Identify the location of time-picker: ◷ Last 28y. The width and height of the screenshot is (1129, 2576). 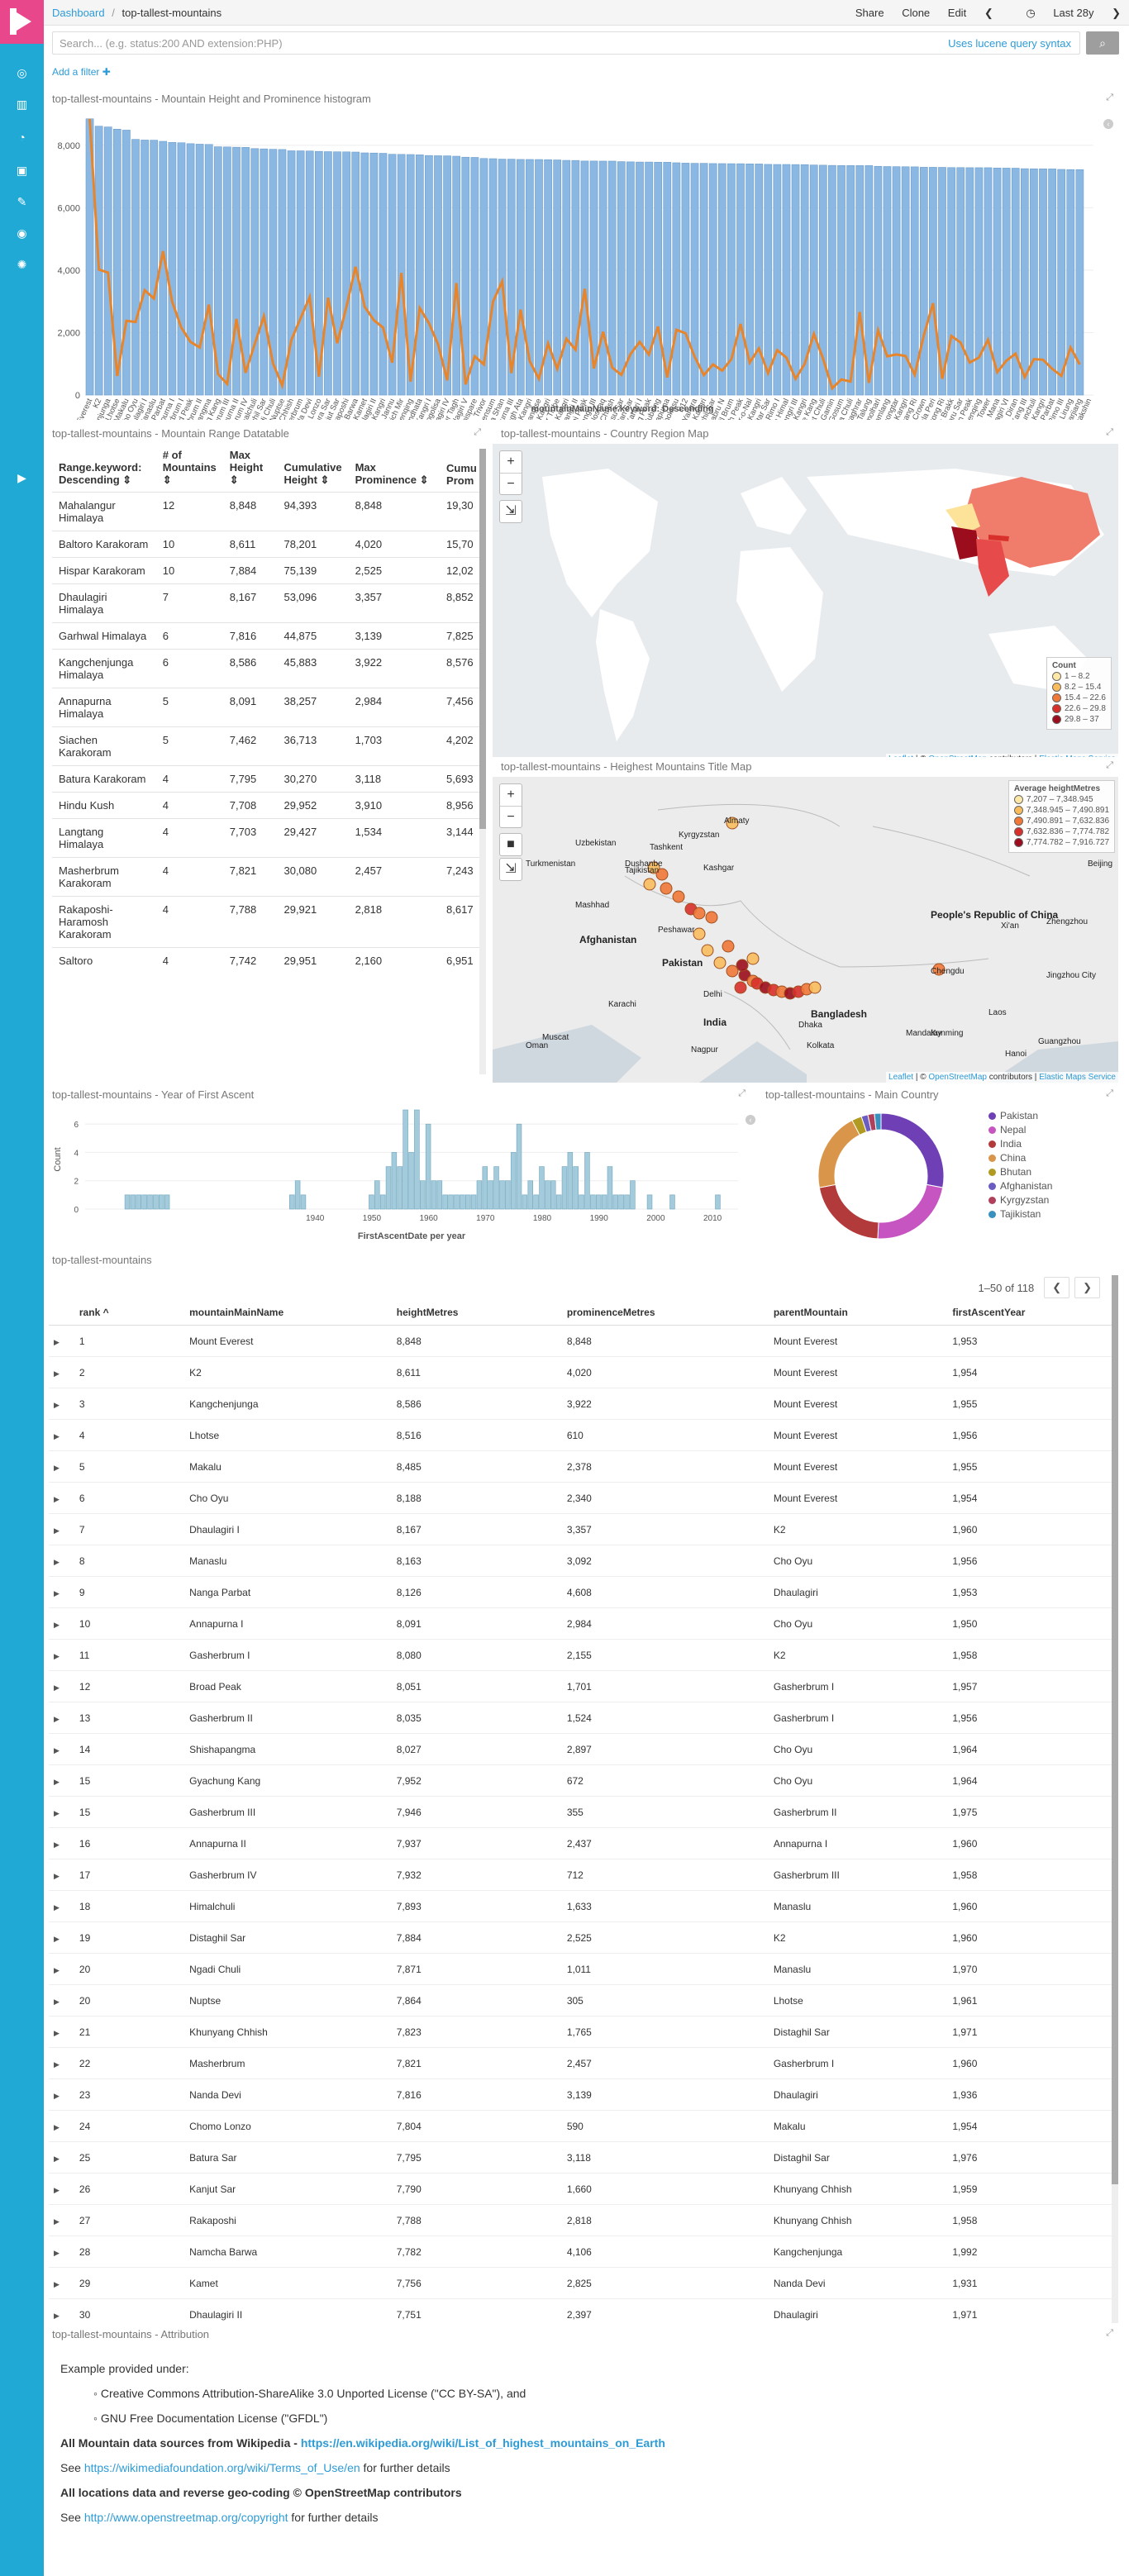
(1052, 13).